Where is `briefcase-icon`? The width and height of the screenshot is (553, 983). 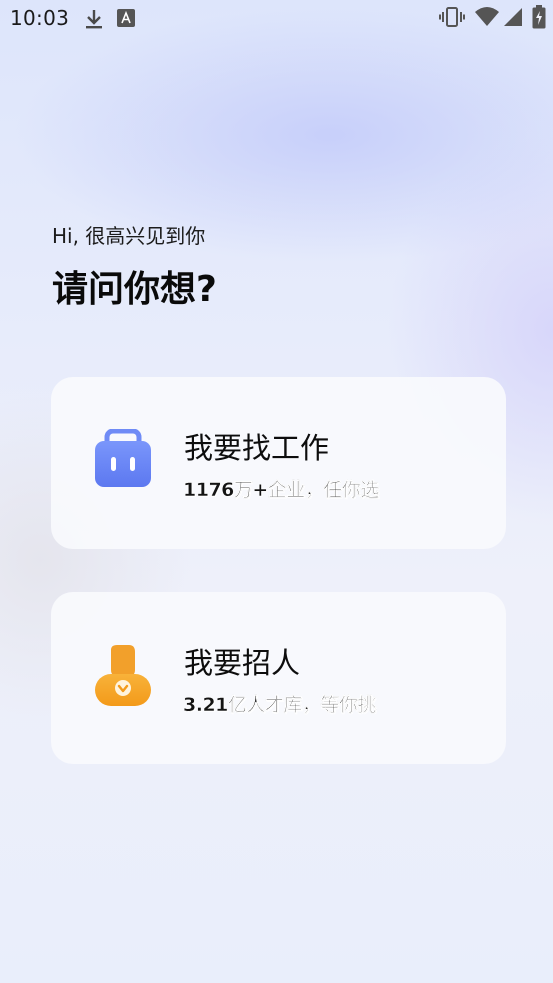
briefcase-icon is located at coordinates (123, 458).